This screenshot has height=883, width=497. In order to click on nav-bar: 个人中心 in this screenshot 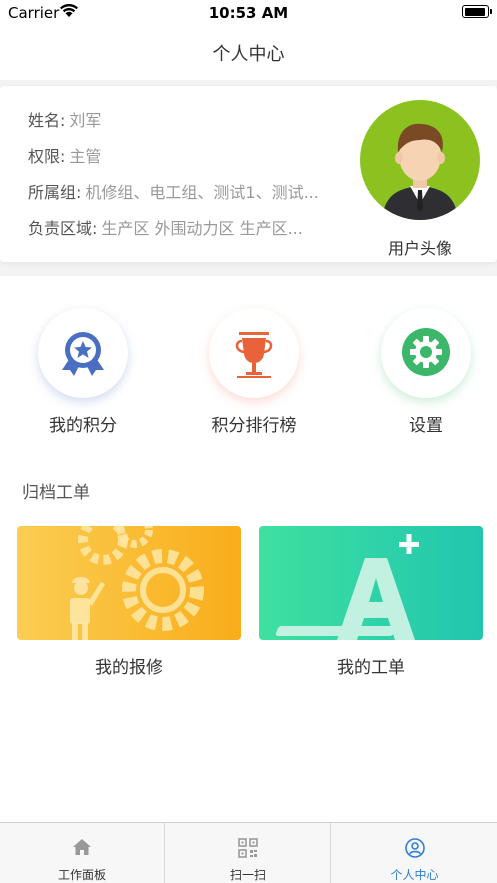, I will do `click(248, 53)`.